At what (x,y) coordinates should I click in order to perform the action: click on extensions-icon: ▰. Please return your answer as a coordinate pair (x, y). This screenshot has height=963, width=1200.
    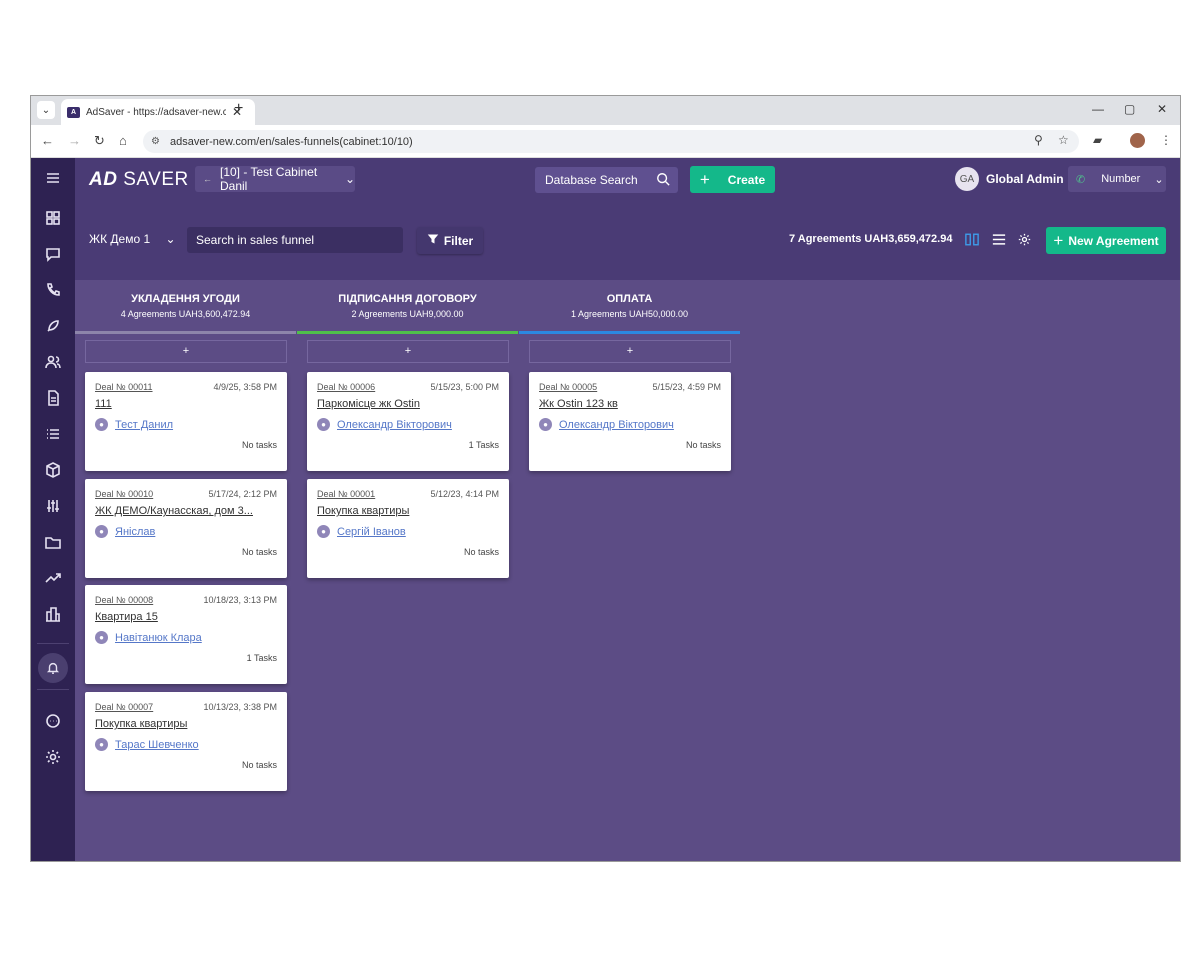
    Looking at the image, I should click on (1097, 140).